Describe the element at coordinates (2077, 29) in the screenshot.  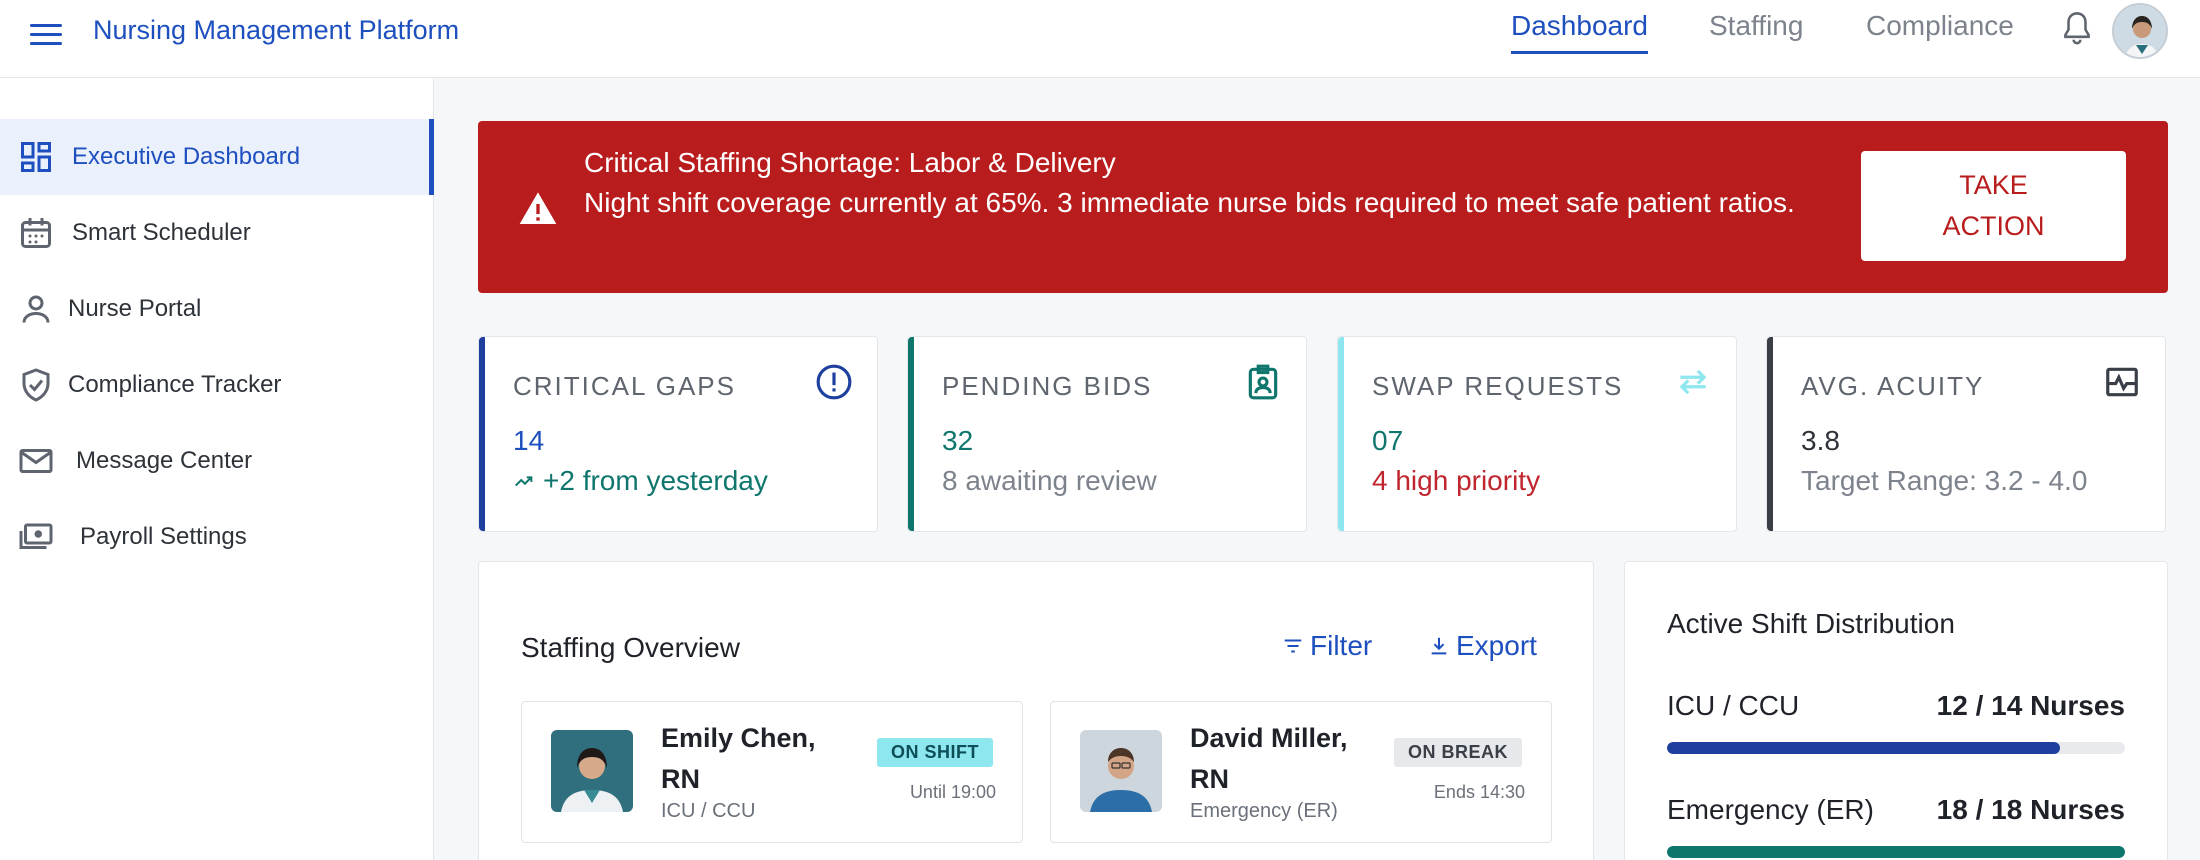
I see `bell-icon` at that location.